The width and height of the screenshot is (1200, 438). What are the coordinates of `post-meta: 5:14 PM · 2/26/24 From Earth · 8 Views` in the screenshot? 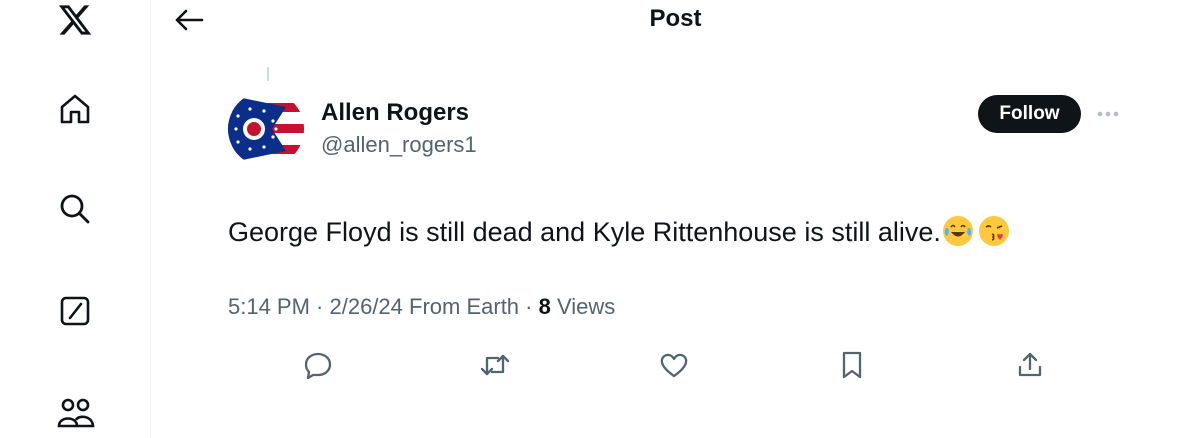 It's located at (421, 307).